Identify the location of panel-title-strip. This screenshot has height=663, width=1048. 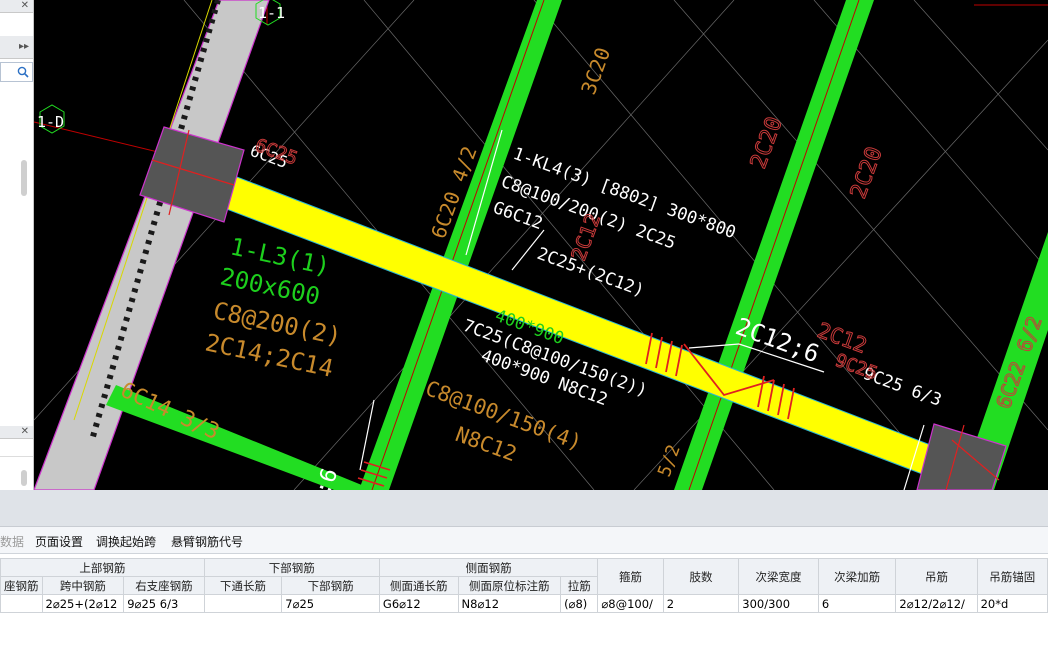
(524, 508).